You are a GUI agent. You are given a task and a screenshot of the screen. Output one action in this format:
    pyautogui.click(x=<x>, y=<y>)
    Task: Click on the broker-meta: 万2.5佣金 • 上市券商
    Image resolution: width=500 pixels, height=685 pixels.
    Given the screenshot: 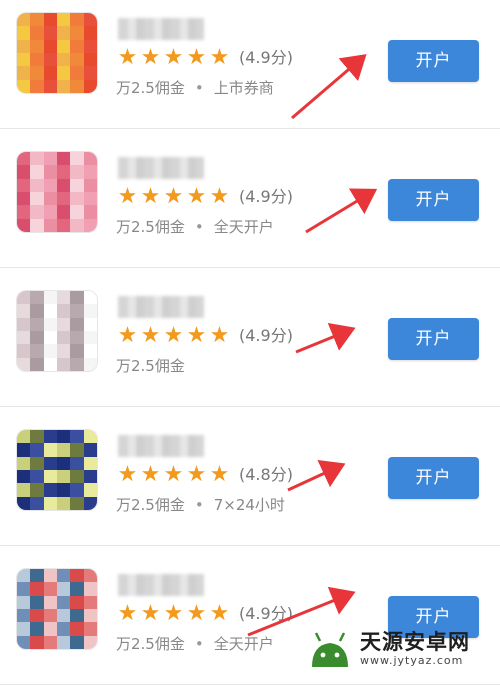 What is the action you would take?
    pyautogui.click(x=195, y=88)
    